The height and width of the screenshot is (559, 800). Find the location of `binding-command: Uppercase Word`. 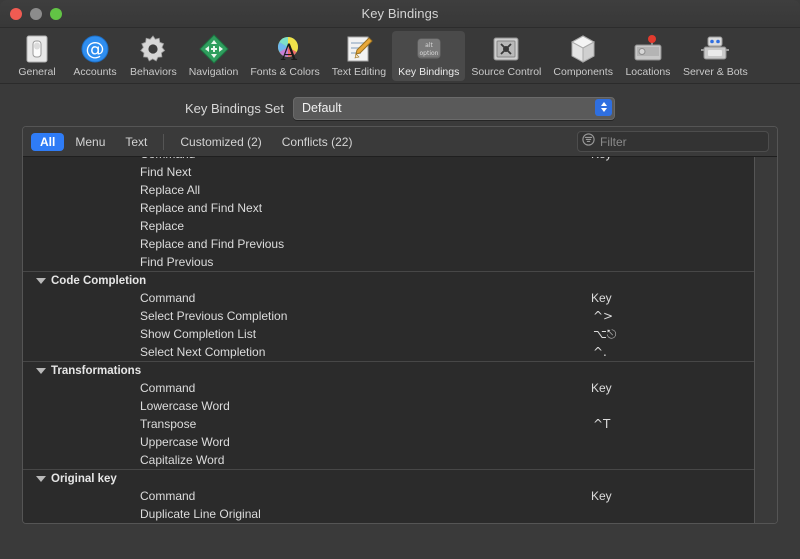

binding-command: Uppercase Word is located at coordinates (185, 442).